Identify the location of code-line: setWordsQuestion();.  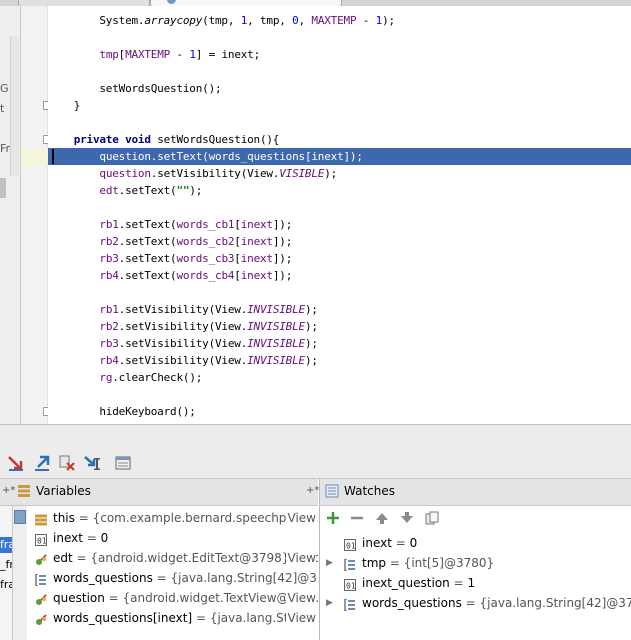
(339, 88).